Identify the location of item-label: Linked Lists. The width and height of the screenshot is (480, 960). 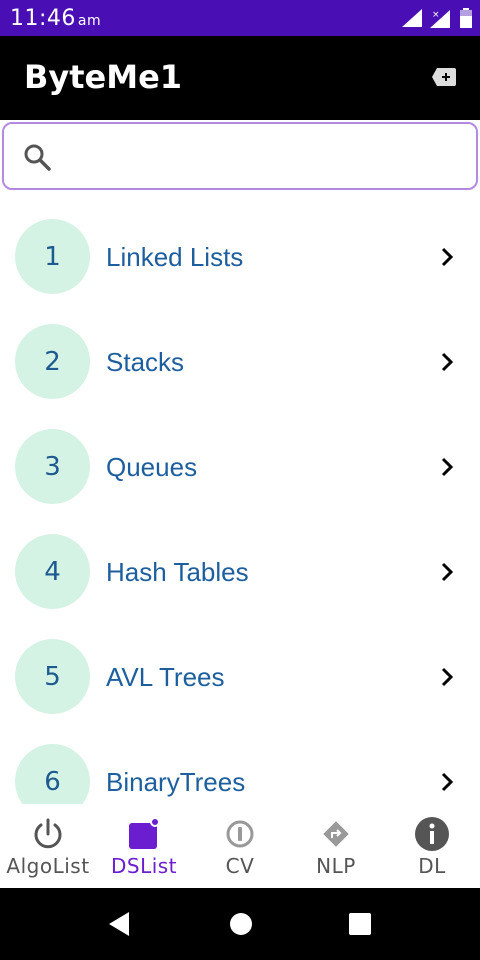
(175, 257).